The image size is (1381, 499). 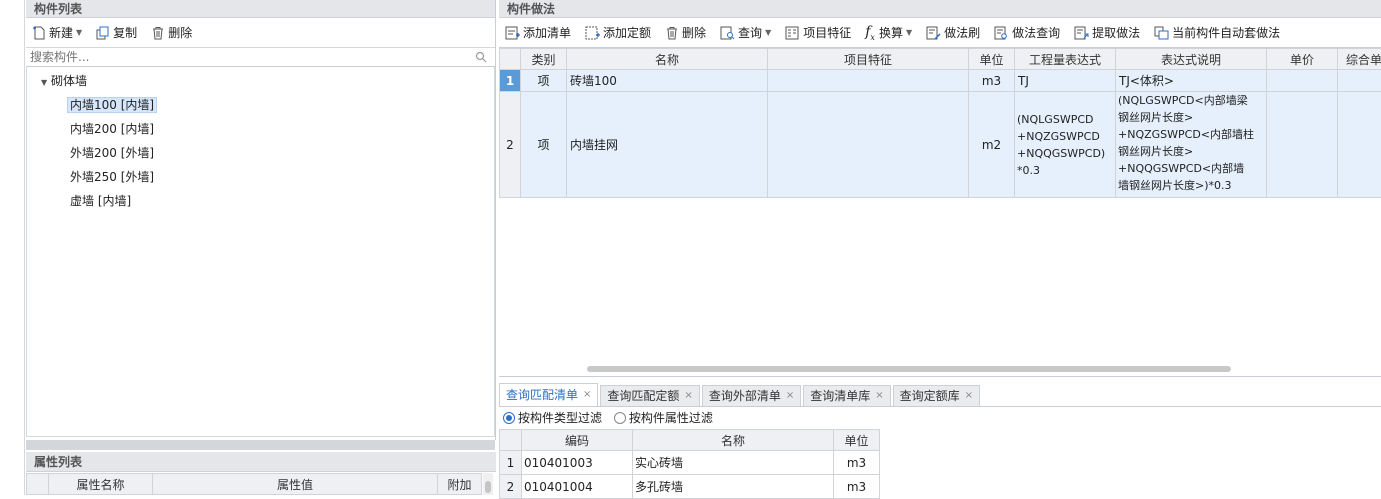 I want to click on search-input, so click(x=260, y=57).